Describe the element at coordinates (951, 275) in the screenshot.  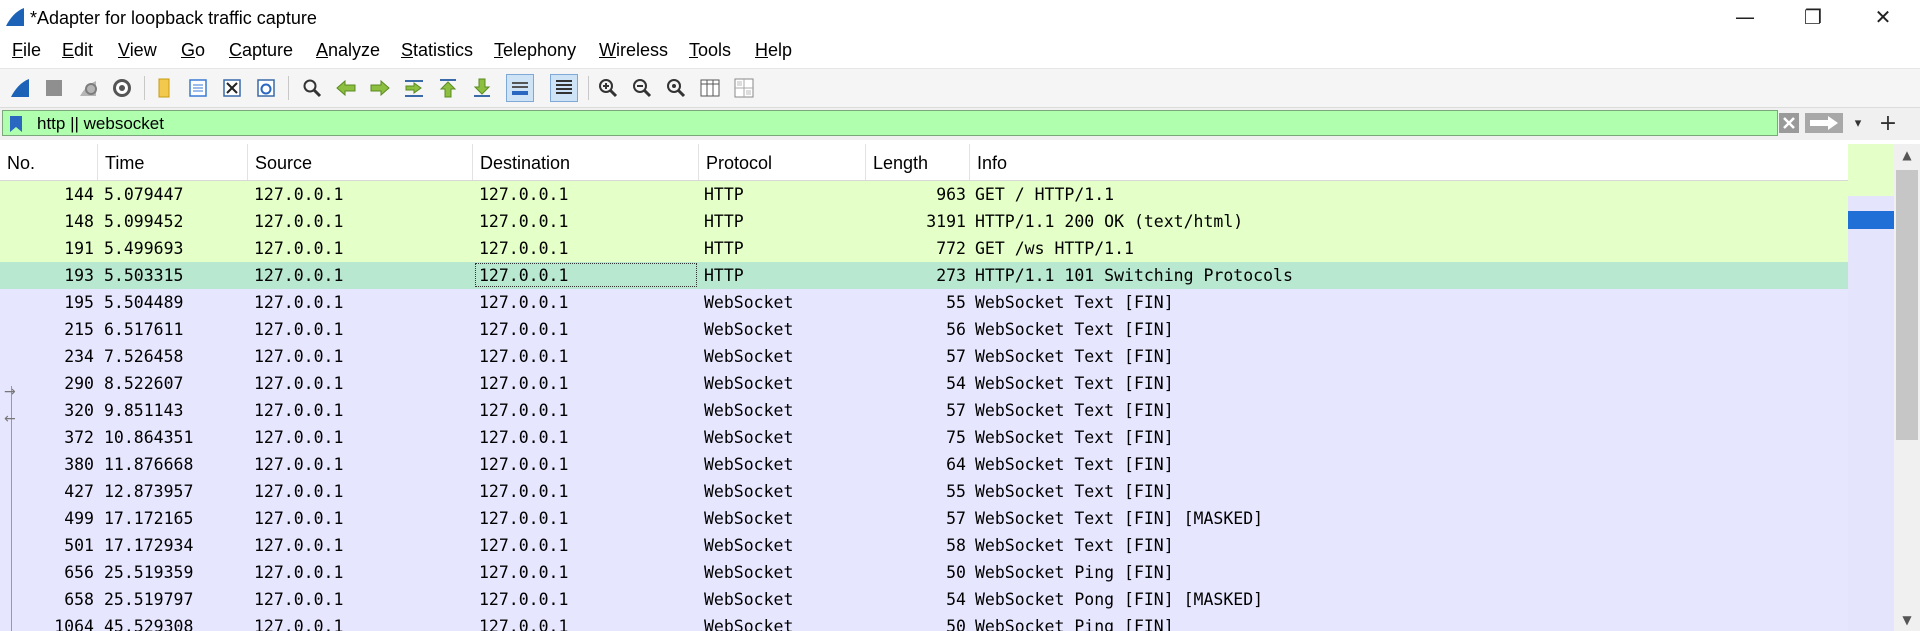
I see `cell-length: 273` at that location.